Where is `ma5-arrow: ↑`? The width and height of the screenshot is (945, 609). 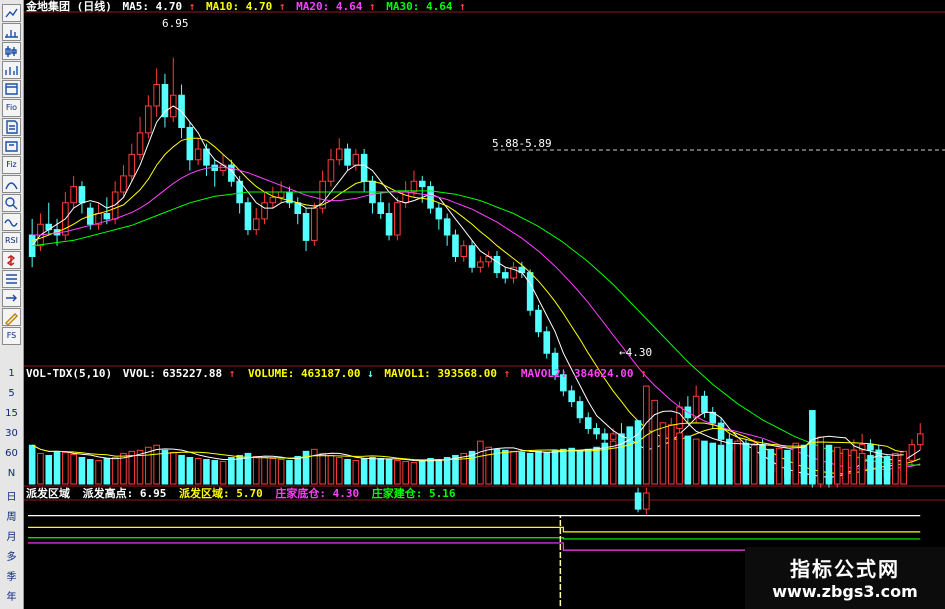
ma5-arrow: ↑ is located at coordinates (192, 6).